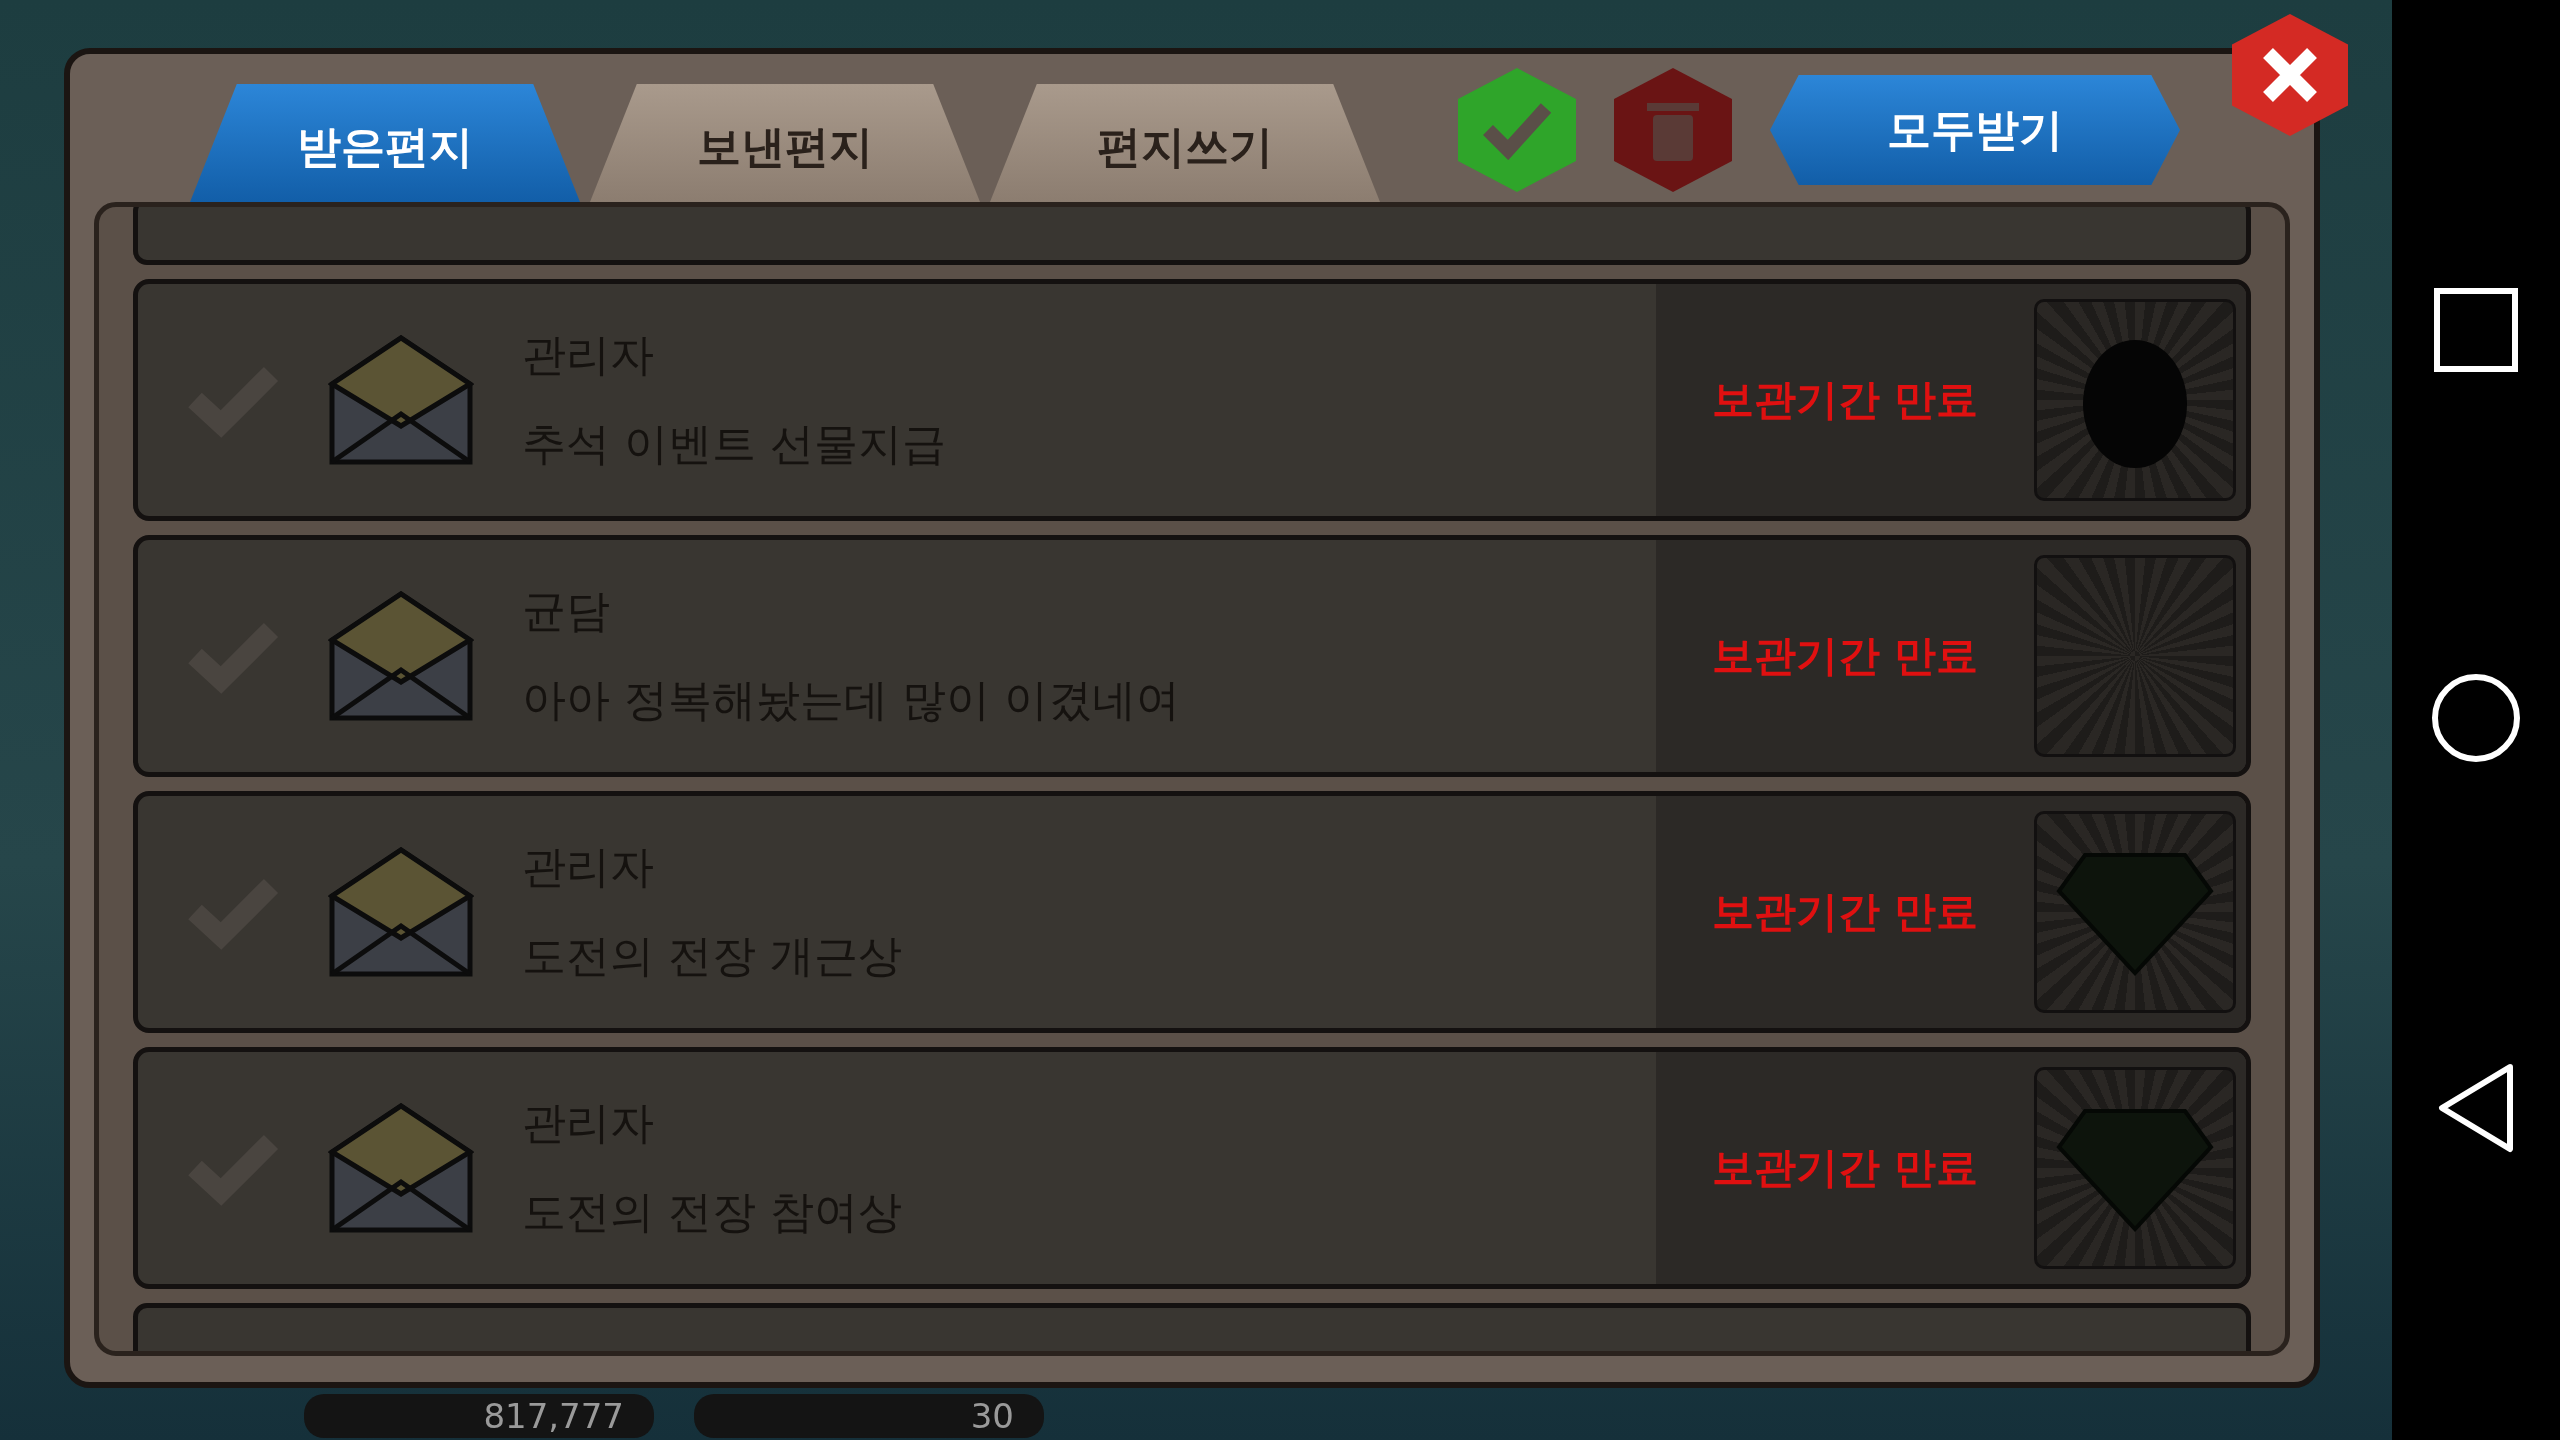 This screenshot has height=1440, width=2560. Describe the element at coordinates (1975, 130) in the screenshot. I see `receive-all-button: 모두받기` at that location.